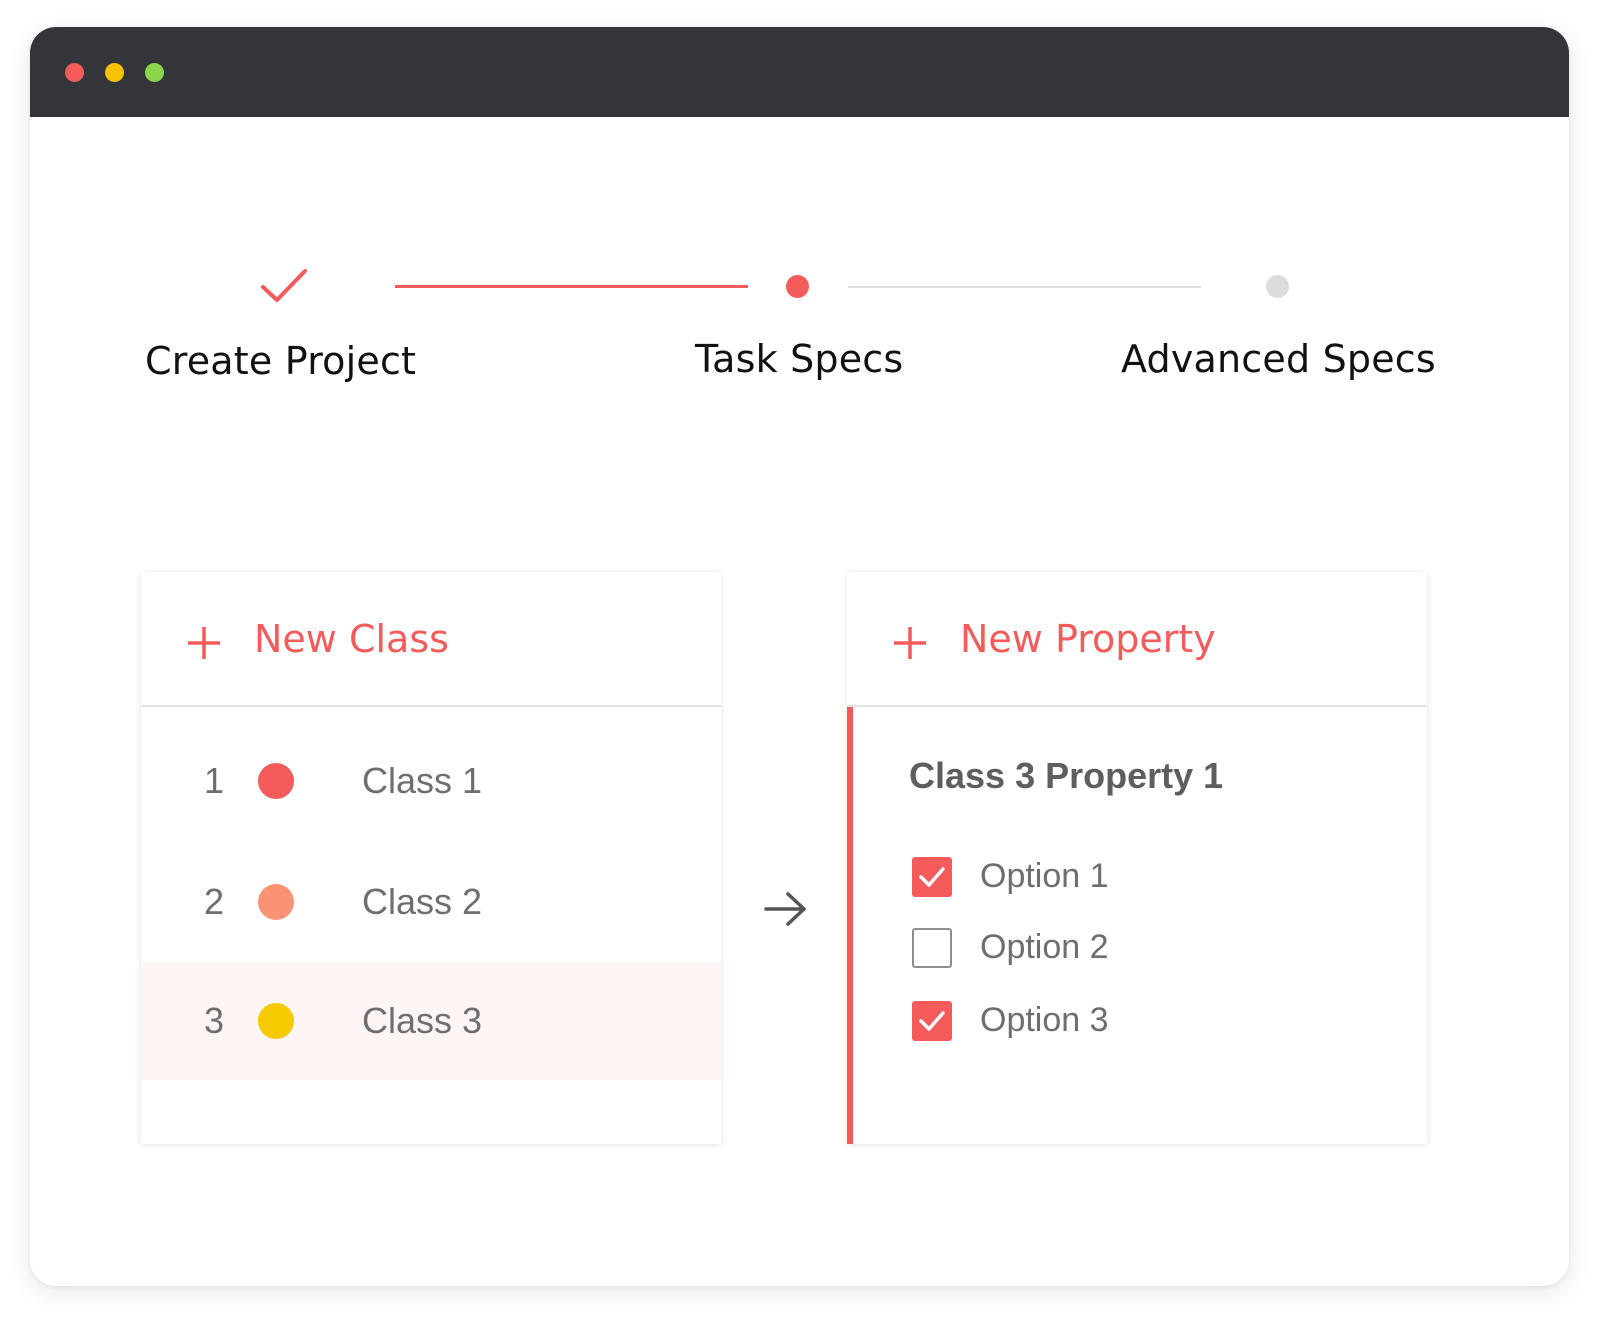 The image size is (1599, 1320). I want to click on step-active-dot, so click(797, 286).